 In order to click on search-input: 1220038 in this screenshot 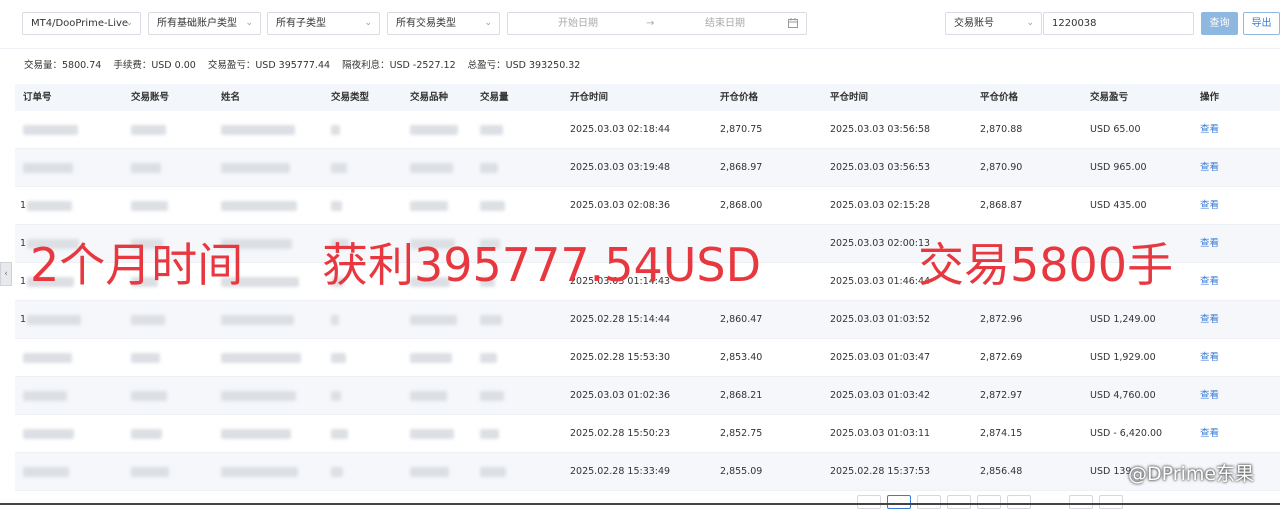, I will do `click(1118, 23)`.